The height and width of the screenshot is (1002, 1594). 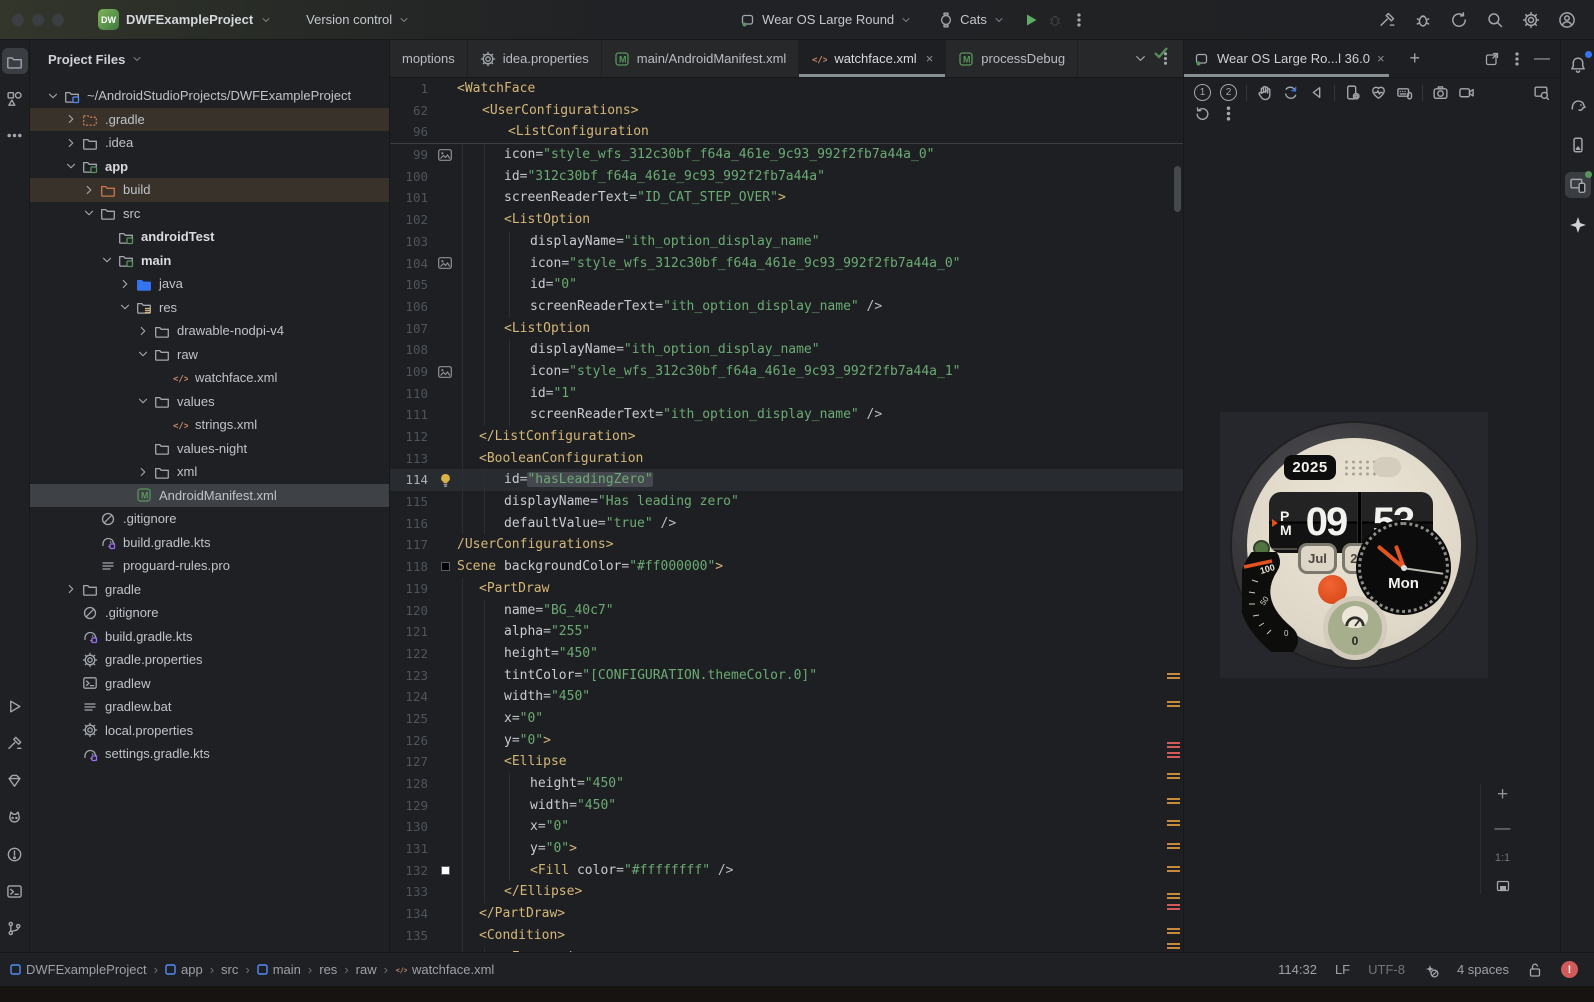 I want to click on panel-options-icon, so click(x=1517, y=59).